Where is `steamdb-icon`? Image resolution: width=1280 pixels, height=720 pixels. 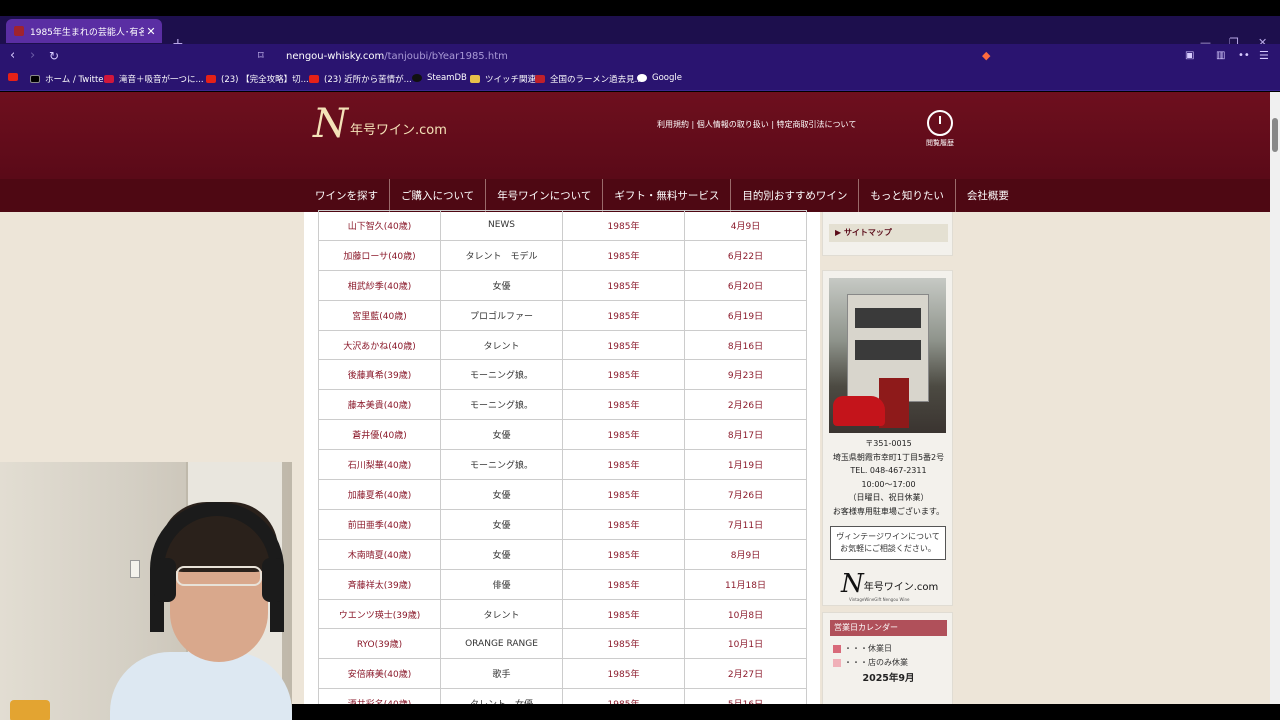 steamdb-icon is located at coordinates (417, 78).